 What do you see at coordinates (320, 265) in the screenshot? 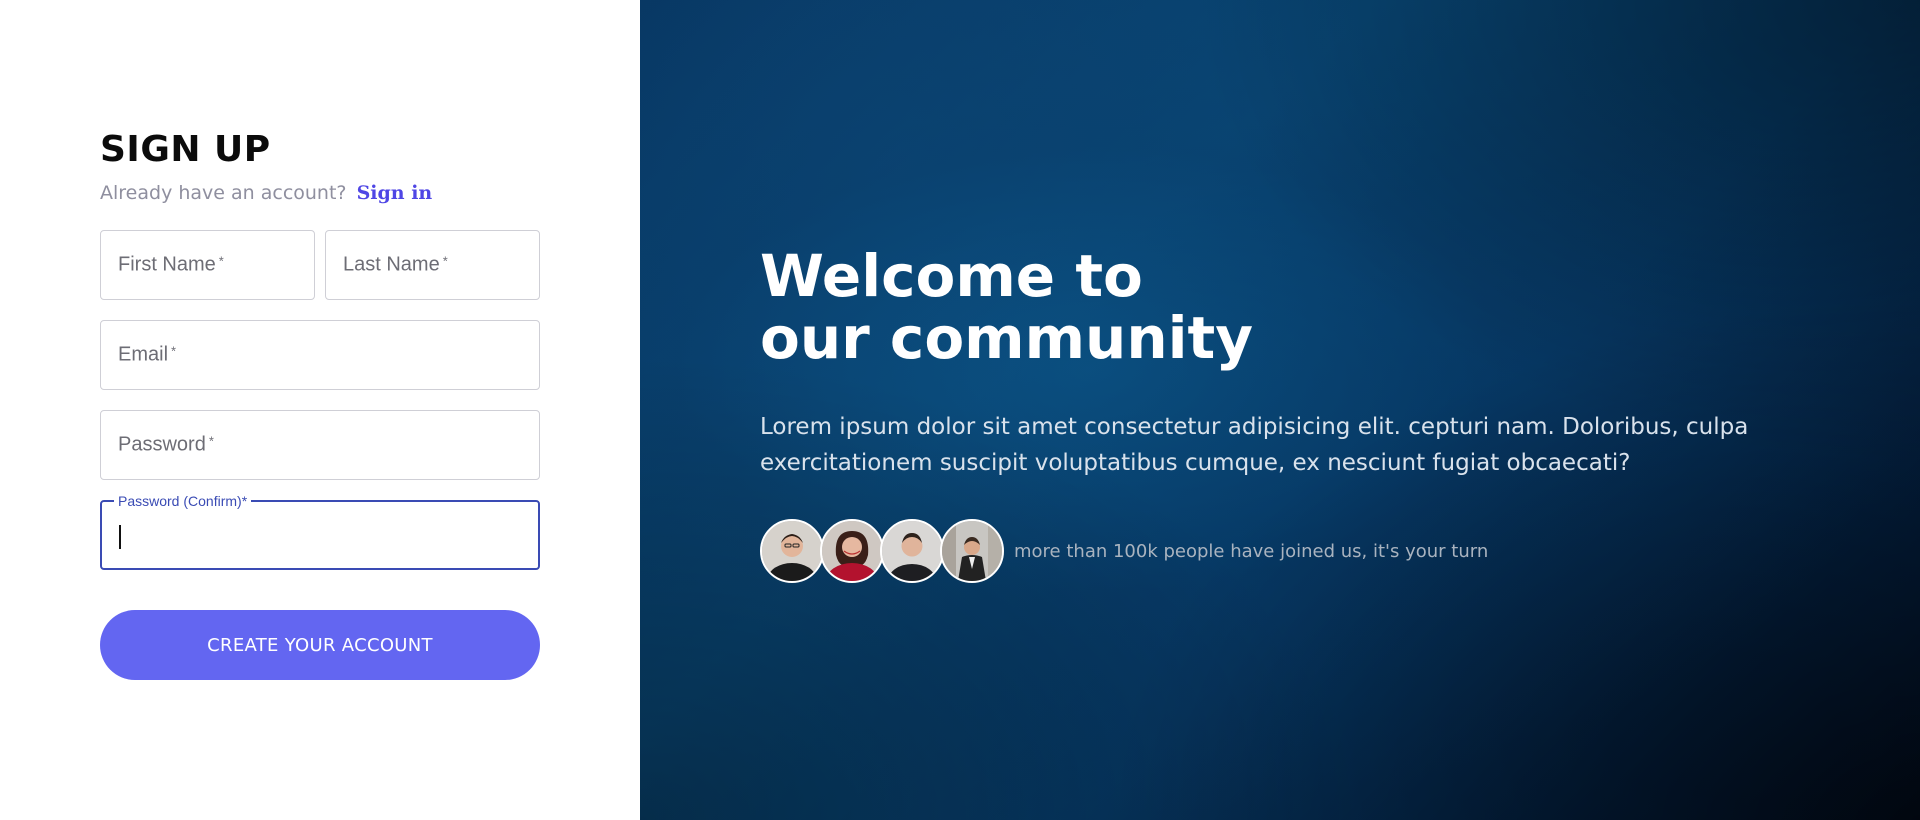
I see `name-row: First Name * Last Name *` at bounding box center [320, 265].